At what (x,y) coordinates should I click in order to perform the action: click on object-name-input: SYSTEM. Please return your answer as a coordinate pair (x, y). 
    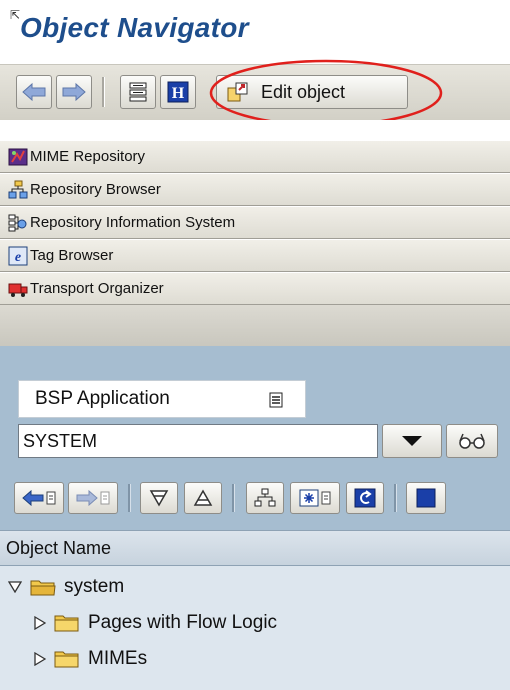
    Looking at the image, I should click on (198, 441).